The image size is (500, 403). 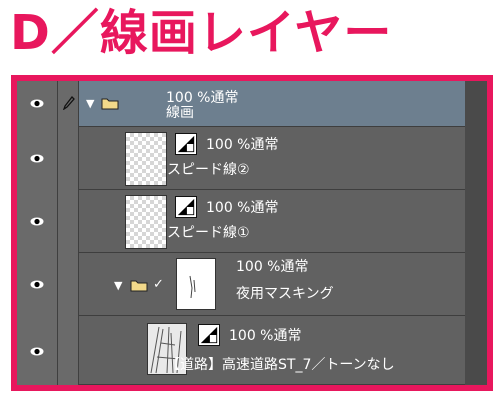 What do you see at coordinates (180, 113) in the screenshot?
I see `layer-name: 線画` at bounding box center [180, 113].